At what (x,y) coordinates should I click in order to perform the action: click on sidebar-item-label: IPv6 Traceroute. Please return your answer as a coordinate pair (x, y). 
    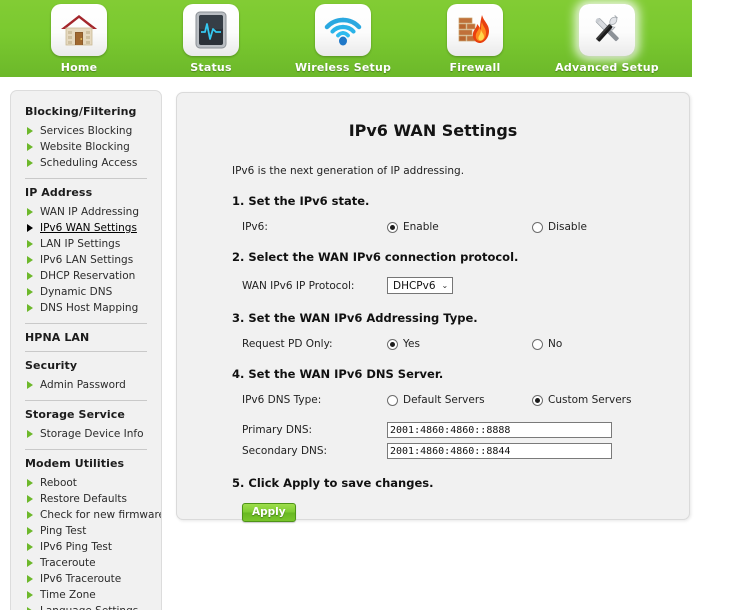
    Looking at the image, I should click on (81, 579).